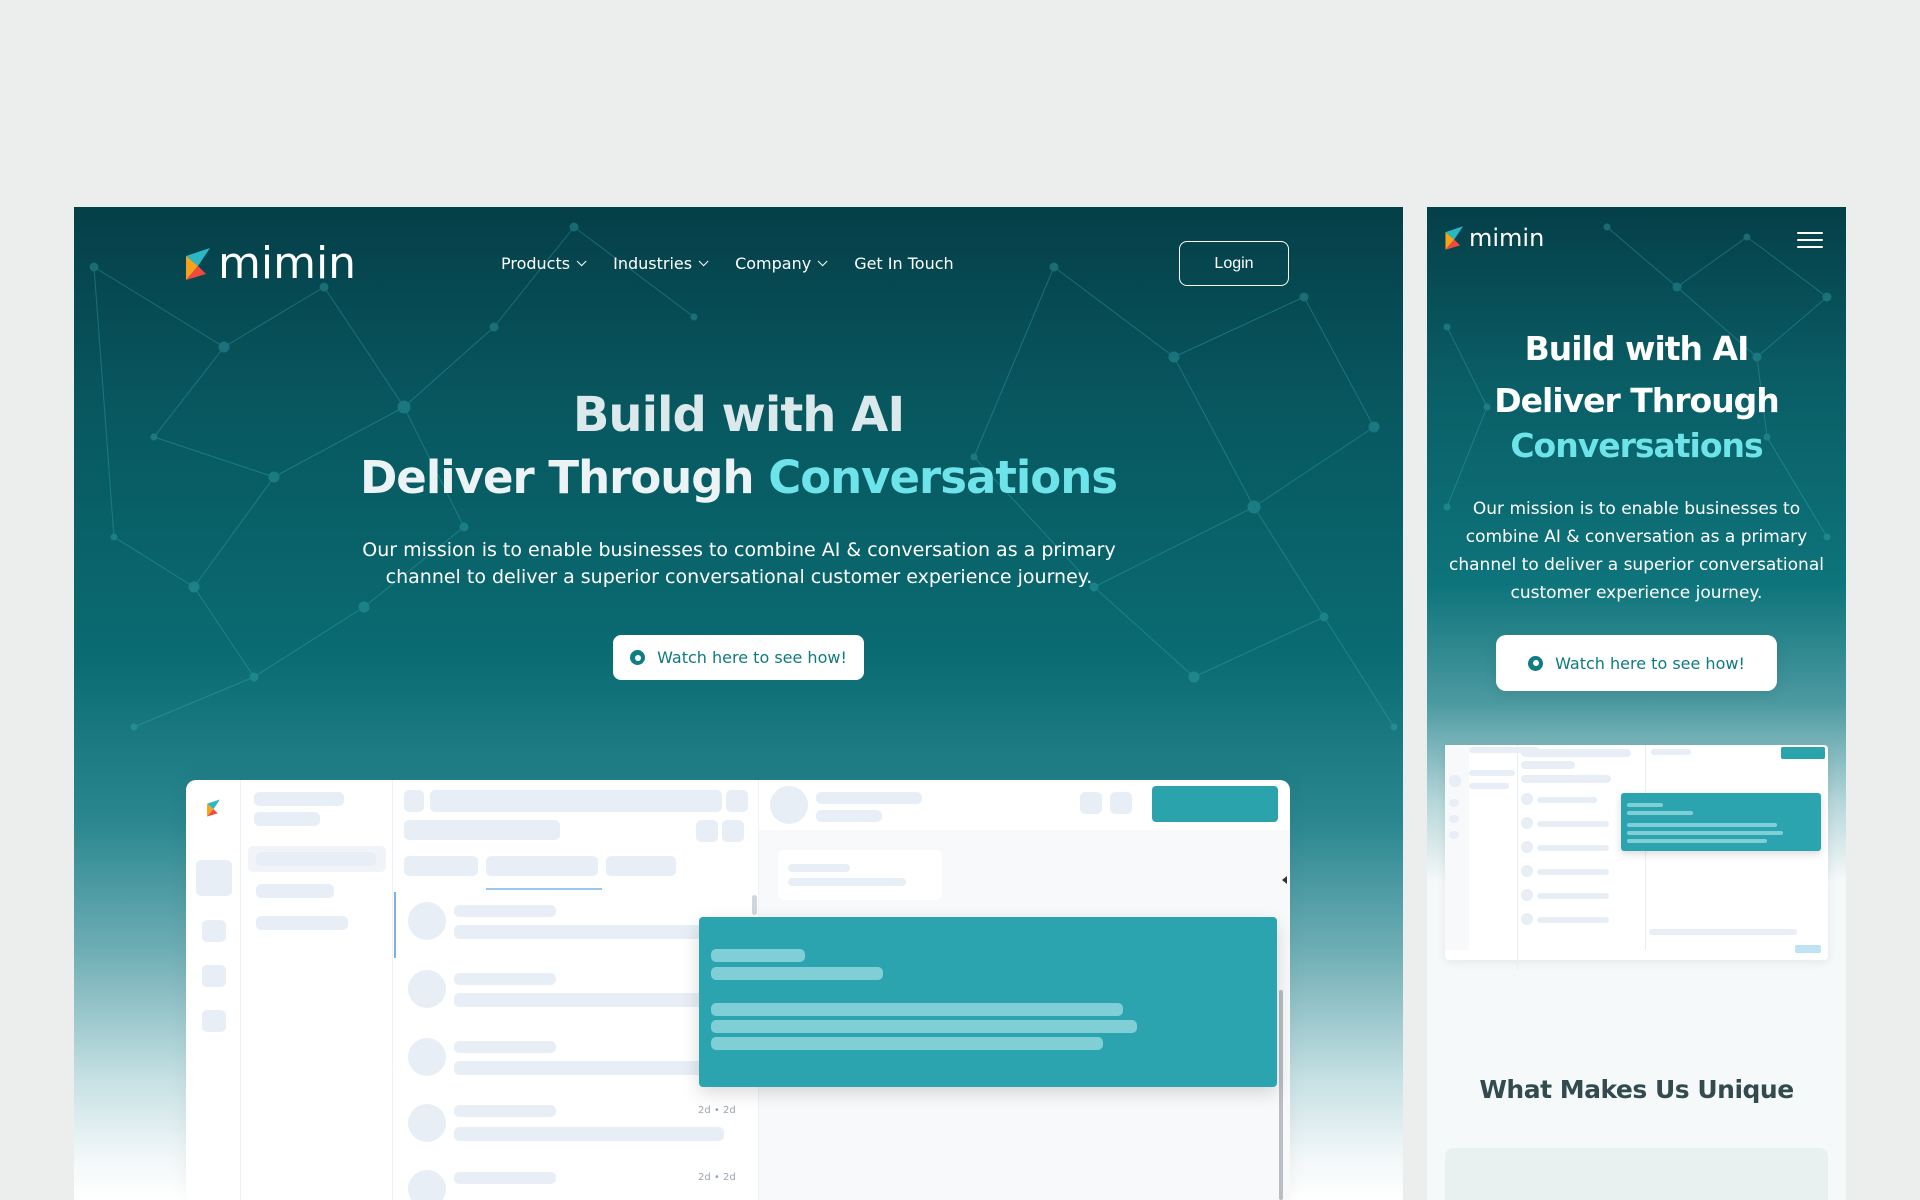 The height and width of the screenshot is (1200, 1920). Describe the element at coordinates (1650, 663) in the screenshot. I see `mobile-watch-video-label: Watch here to see how!` at that location.